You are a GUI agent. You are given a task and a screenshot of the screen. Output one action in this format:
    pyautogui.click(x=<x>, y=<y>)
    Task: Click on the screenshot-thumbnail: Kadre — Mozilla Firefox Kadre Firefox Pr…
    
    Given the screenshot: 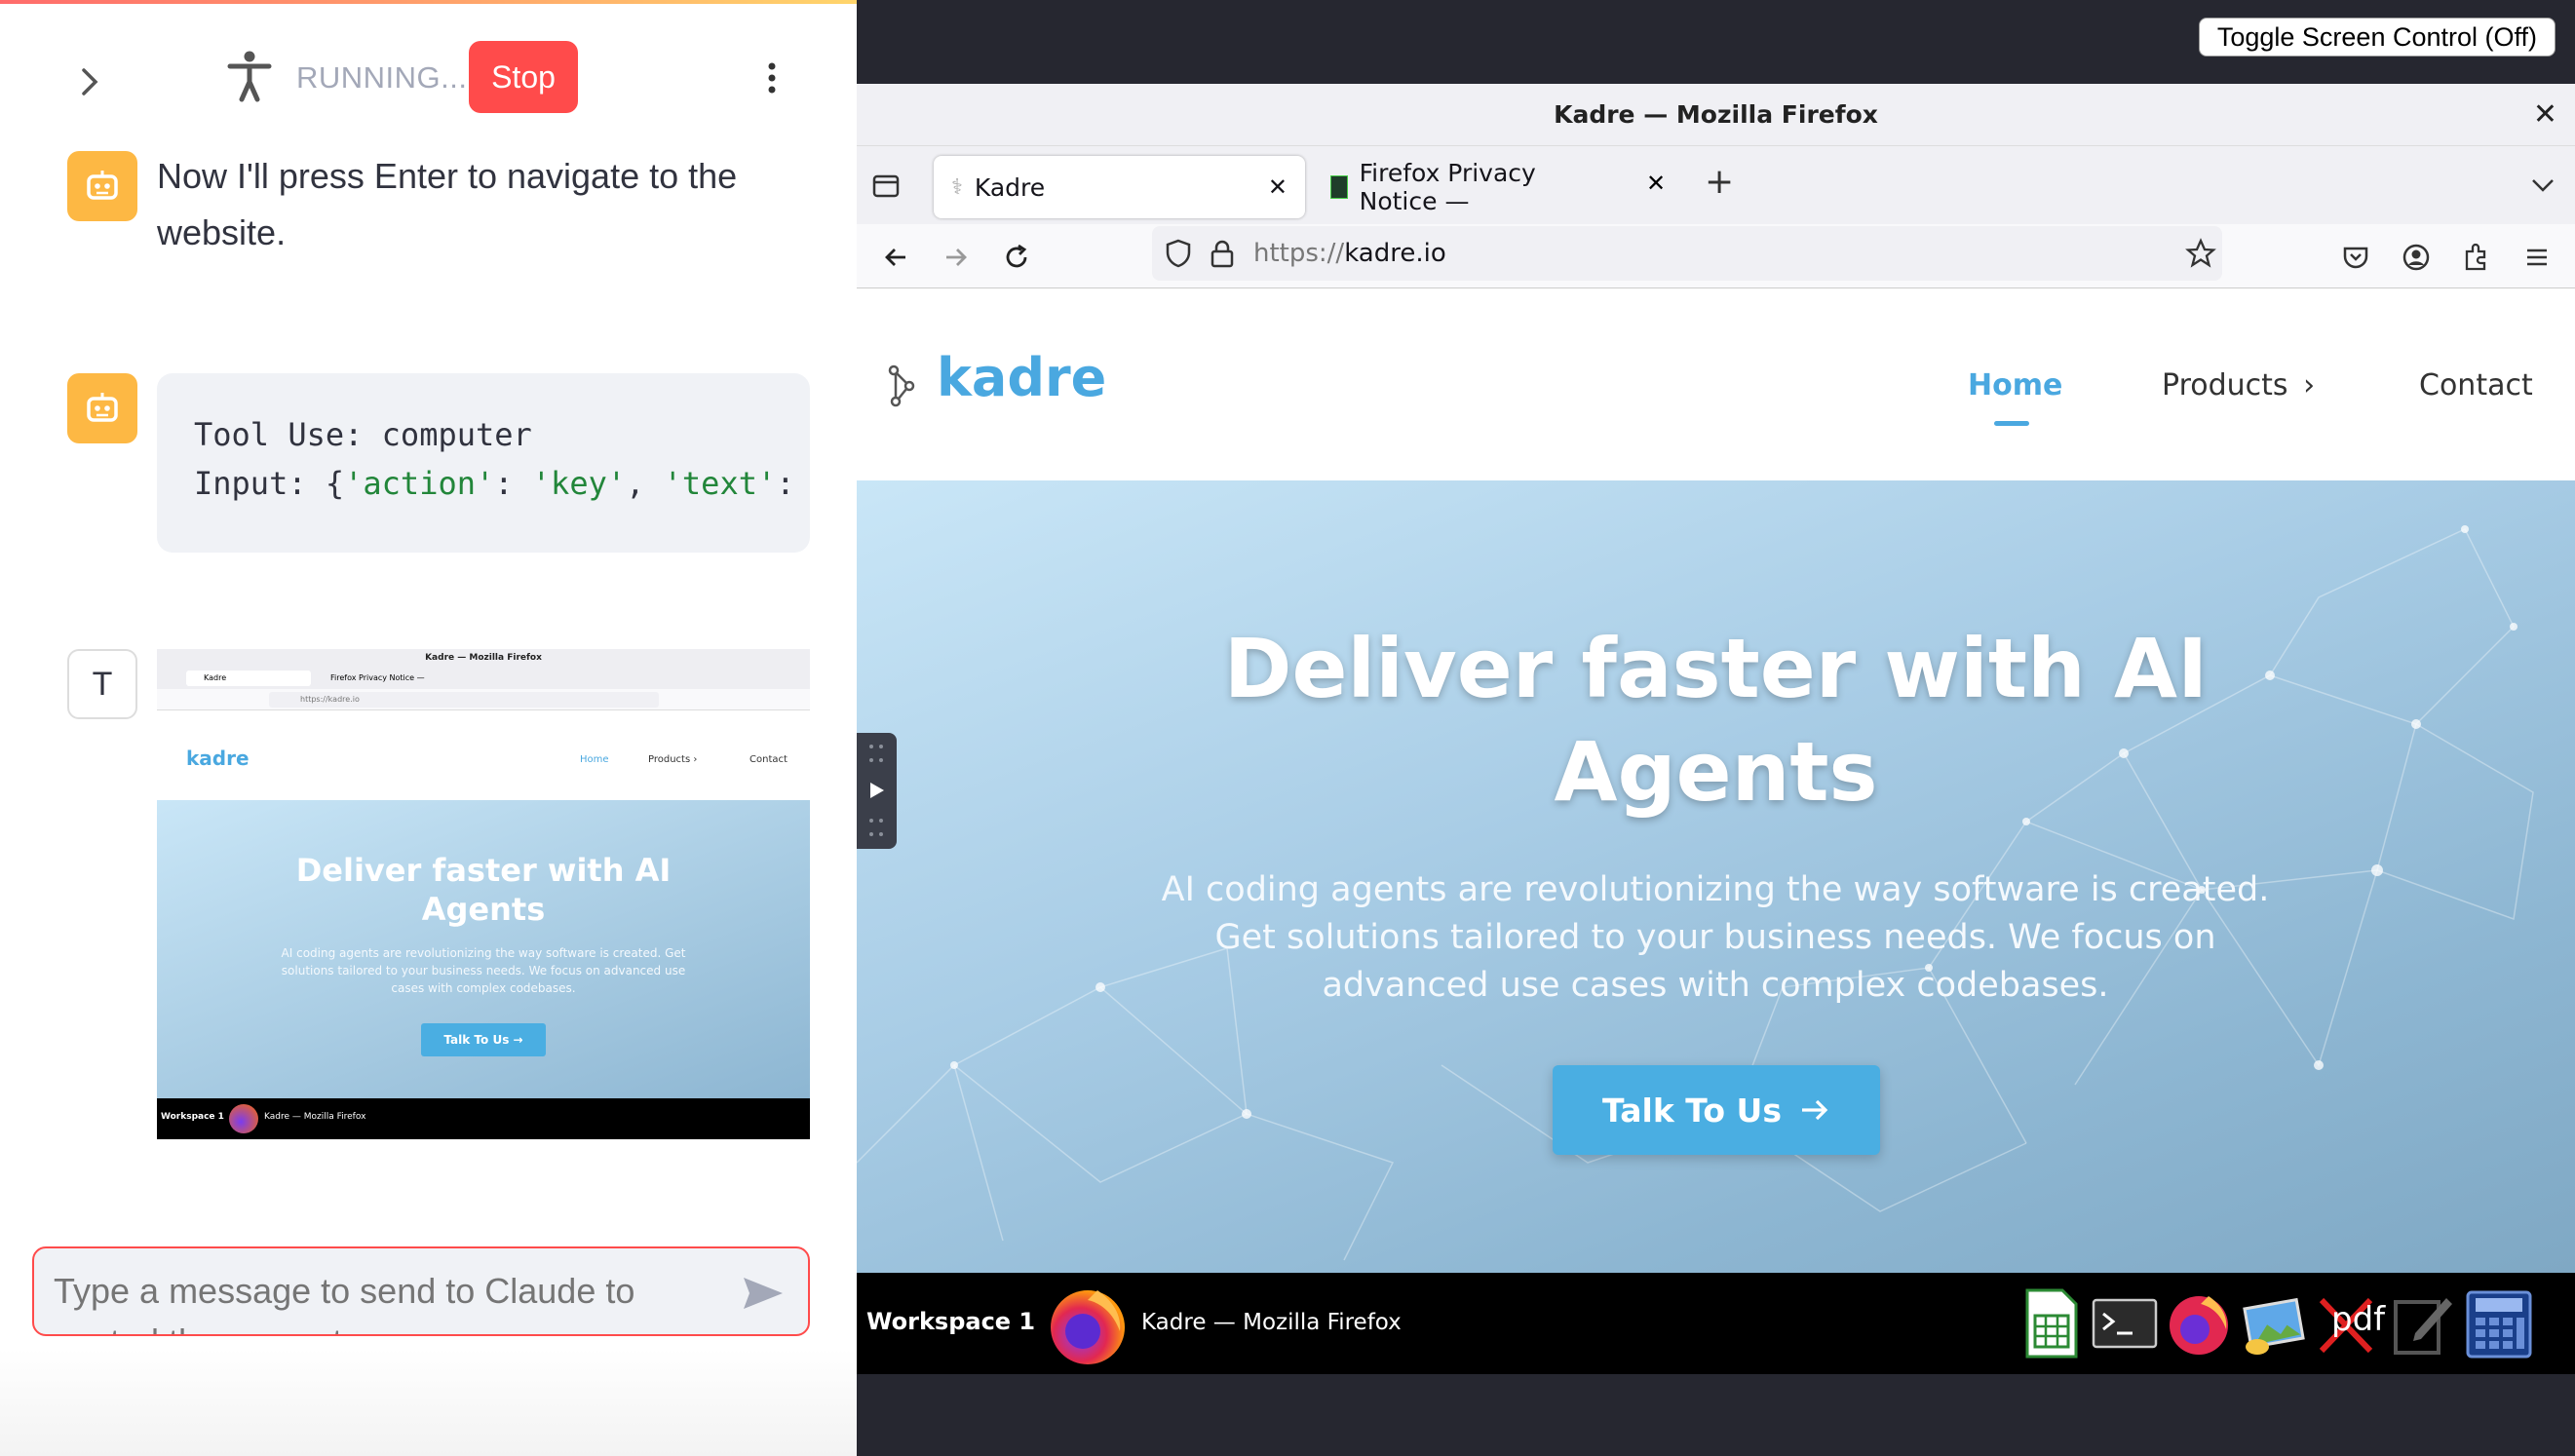 What is the action you would take?
    pyautogui.click(x=484, y=894)
    